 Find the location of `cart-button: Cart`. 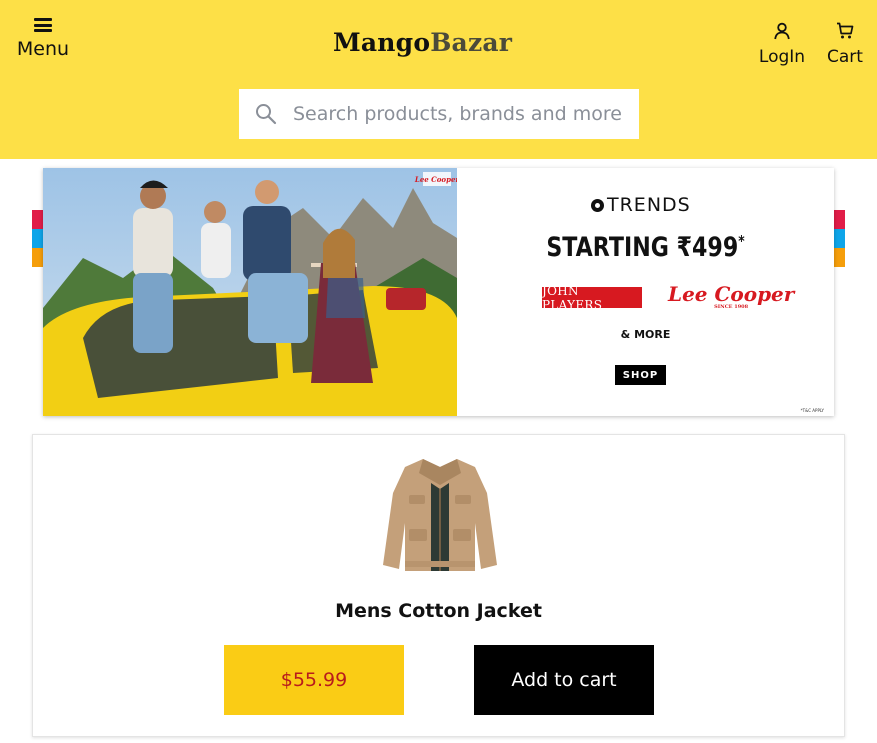

cart-button: Cart is located at coordinates (845, 44).